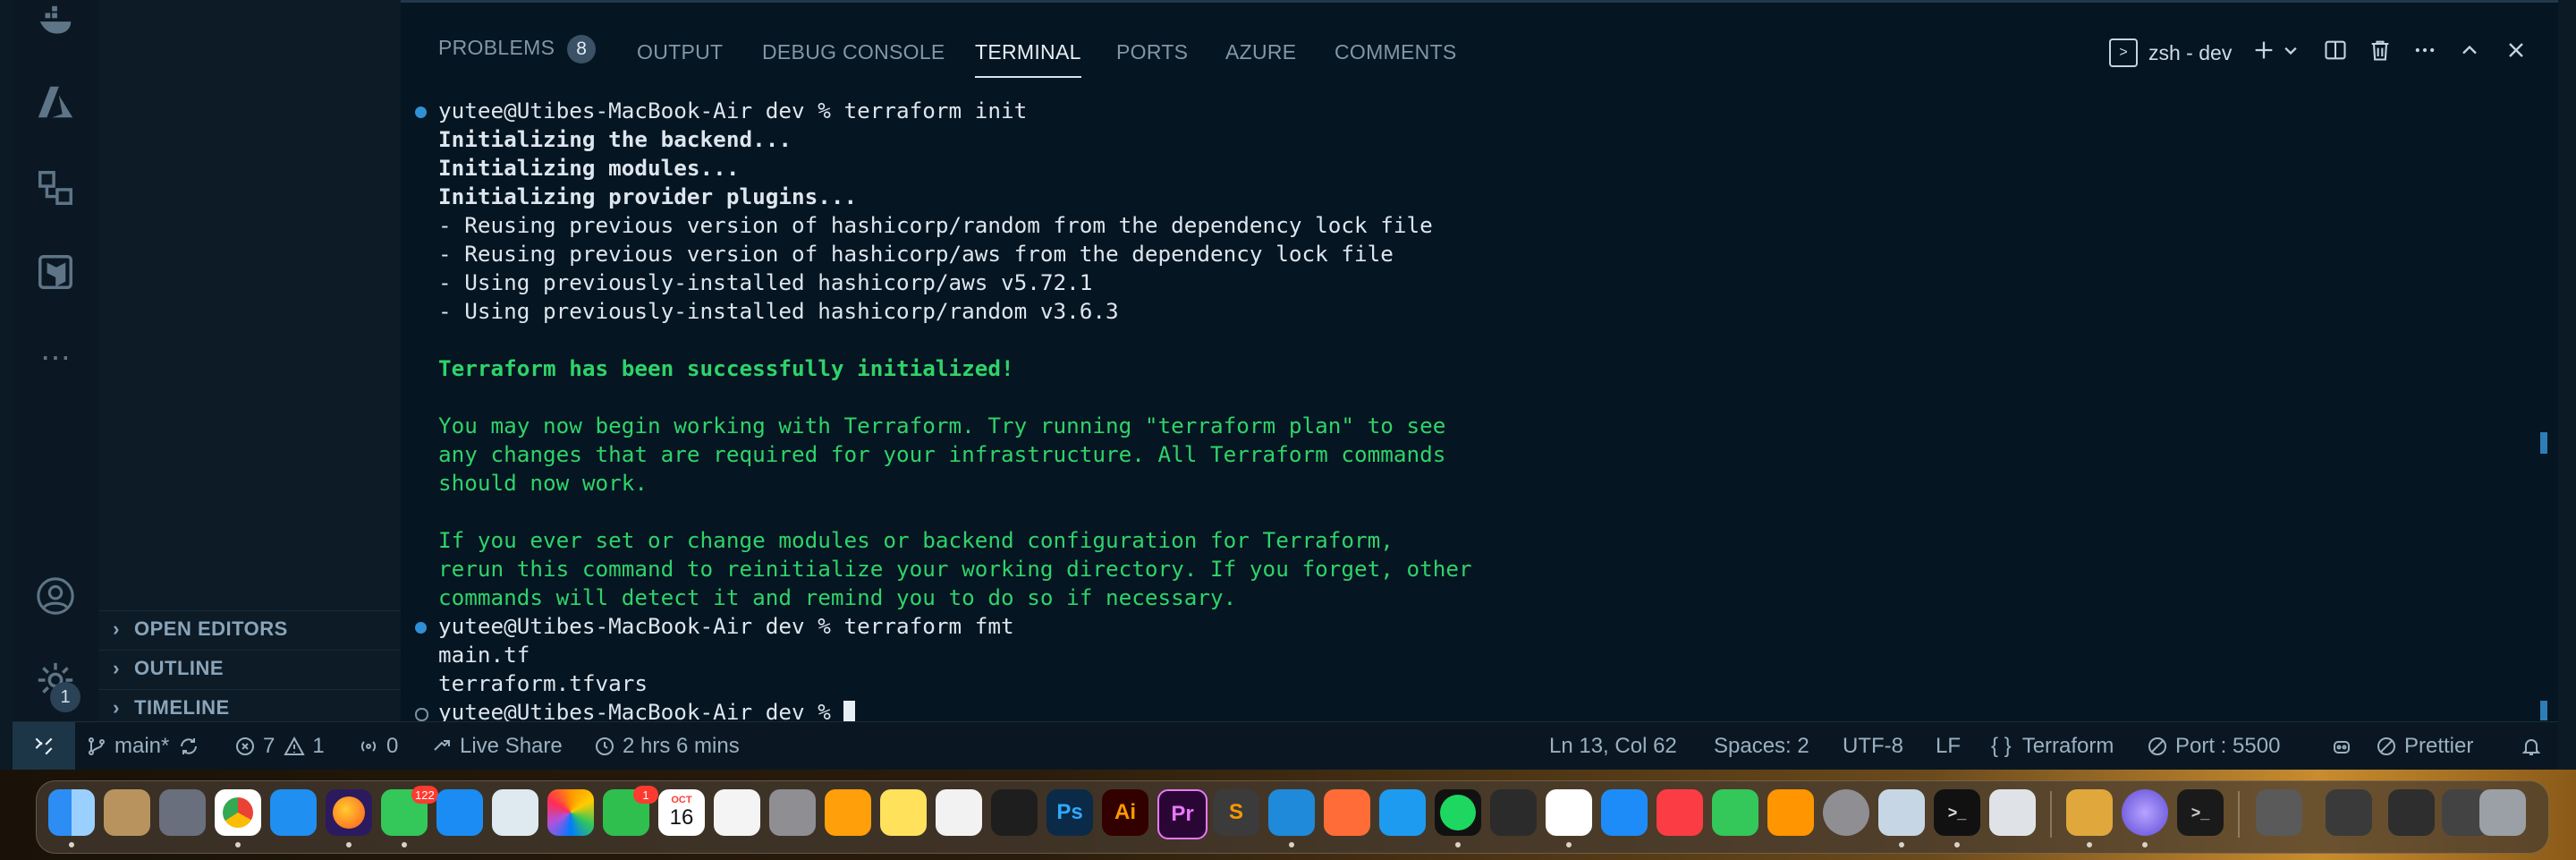 The height and width of the screenshot is (860, 2576). What do you see at coordinates (2145, 812) in the screenshot?
I see `siri-icon` at bounding box center [2145, 812].